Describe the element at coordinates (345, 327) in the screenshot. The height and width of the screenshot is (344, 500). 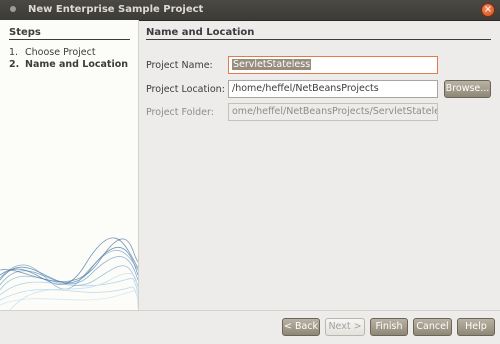
I see `next-button: Next >` at that location.